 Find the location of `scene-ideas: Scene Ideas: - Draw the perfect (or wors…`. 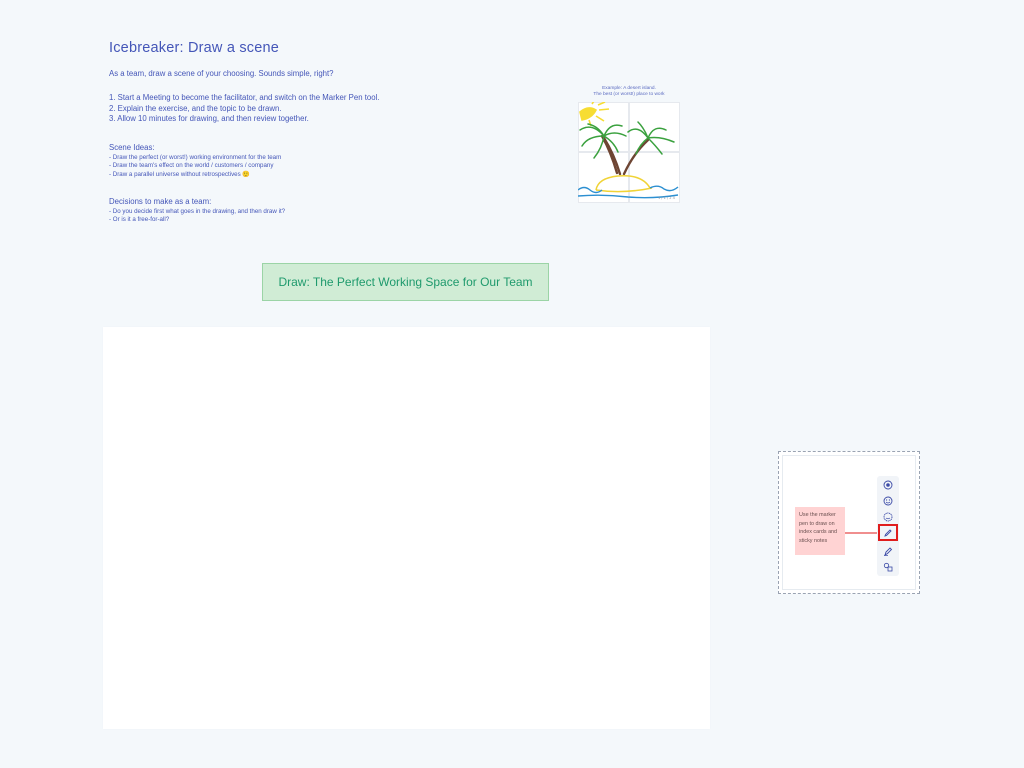

scene-ideas: Scene Ideas: - Draw the perfect (or wors… is located at coordinates (195, 161).